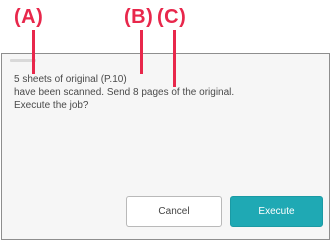 The height and width of the screenshot is (241, 332). I want to click on callout-c-leader-line, so click(174, 58).